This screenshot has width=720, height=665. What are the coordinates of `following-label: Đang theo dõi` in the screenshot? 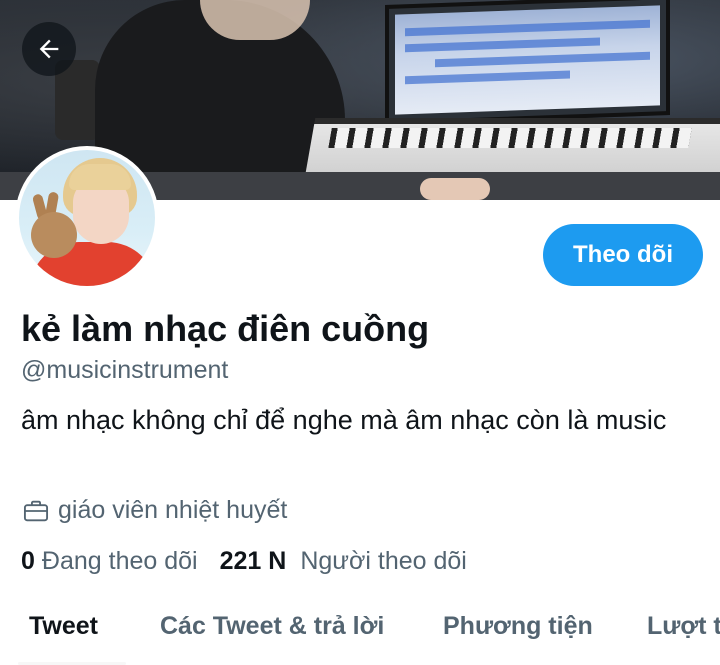 It's located at (119, 561).